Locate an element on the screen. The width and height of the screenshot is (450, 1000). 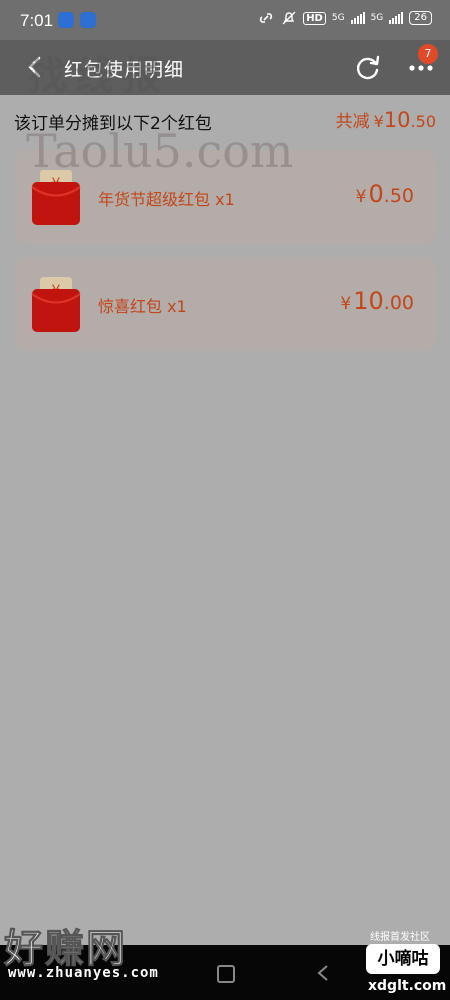
watermark-bottom-url: www.zhuanyes.com is located at coordinates (83, 973).